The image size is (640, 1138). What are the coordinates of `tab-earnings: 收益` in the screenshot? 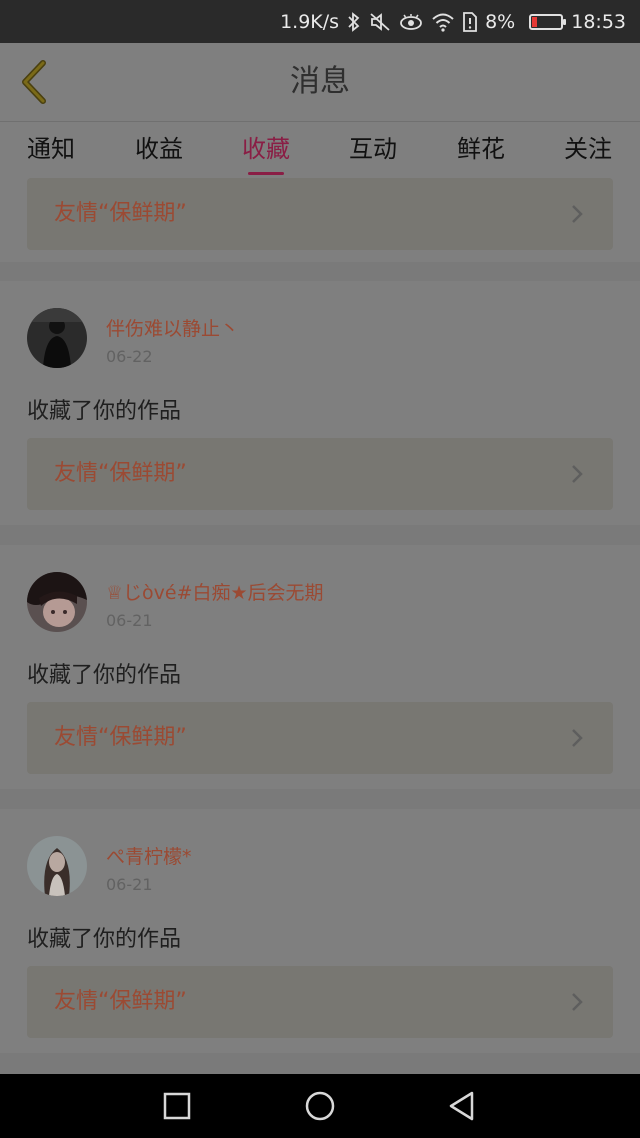 It's located at (159, 150).